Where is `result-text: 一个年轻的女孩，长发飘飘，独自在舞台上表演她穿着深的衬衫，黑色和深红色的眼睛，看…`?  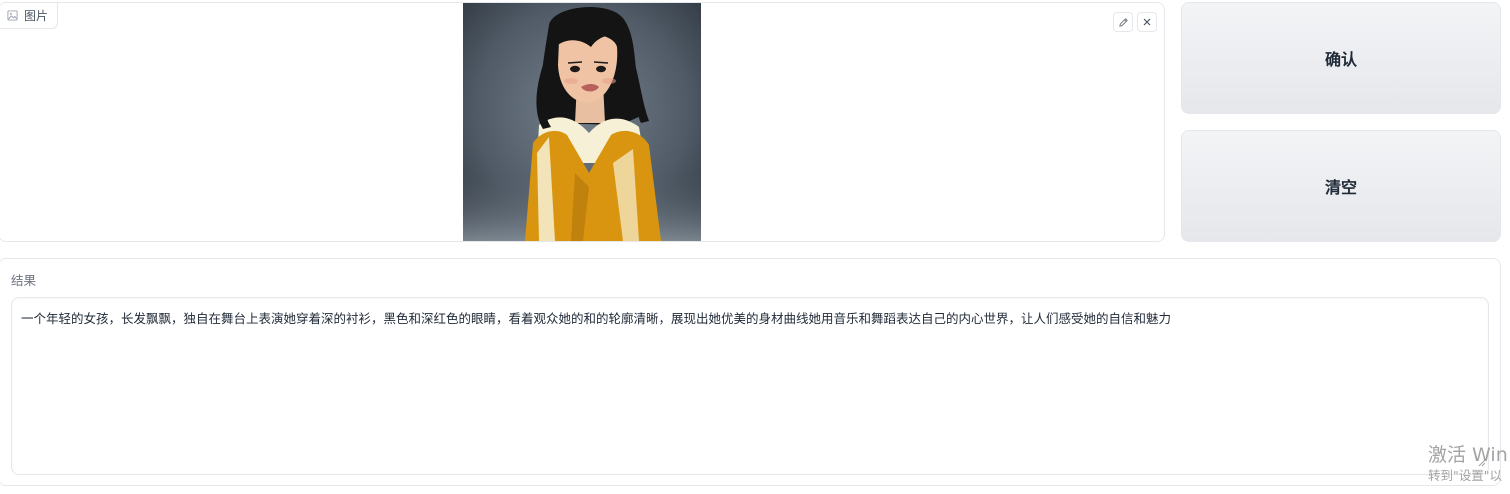 result-text: 一个年轻的女孩，长发飘飘，独自在舞台上表演她穿着深的衬衫，黑色和深红色的眼睛，看… is located at coordinates (596, 318).